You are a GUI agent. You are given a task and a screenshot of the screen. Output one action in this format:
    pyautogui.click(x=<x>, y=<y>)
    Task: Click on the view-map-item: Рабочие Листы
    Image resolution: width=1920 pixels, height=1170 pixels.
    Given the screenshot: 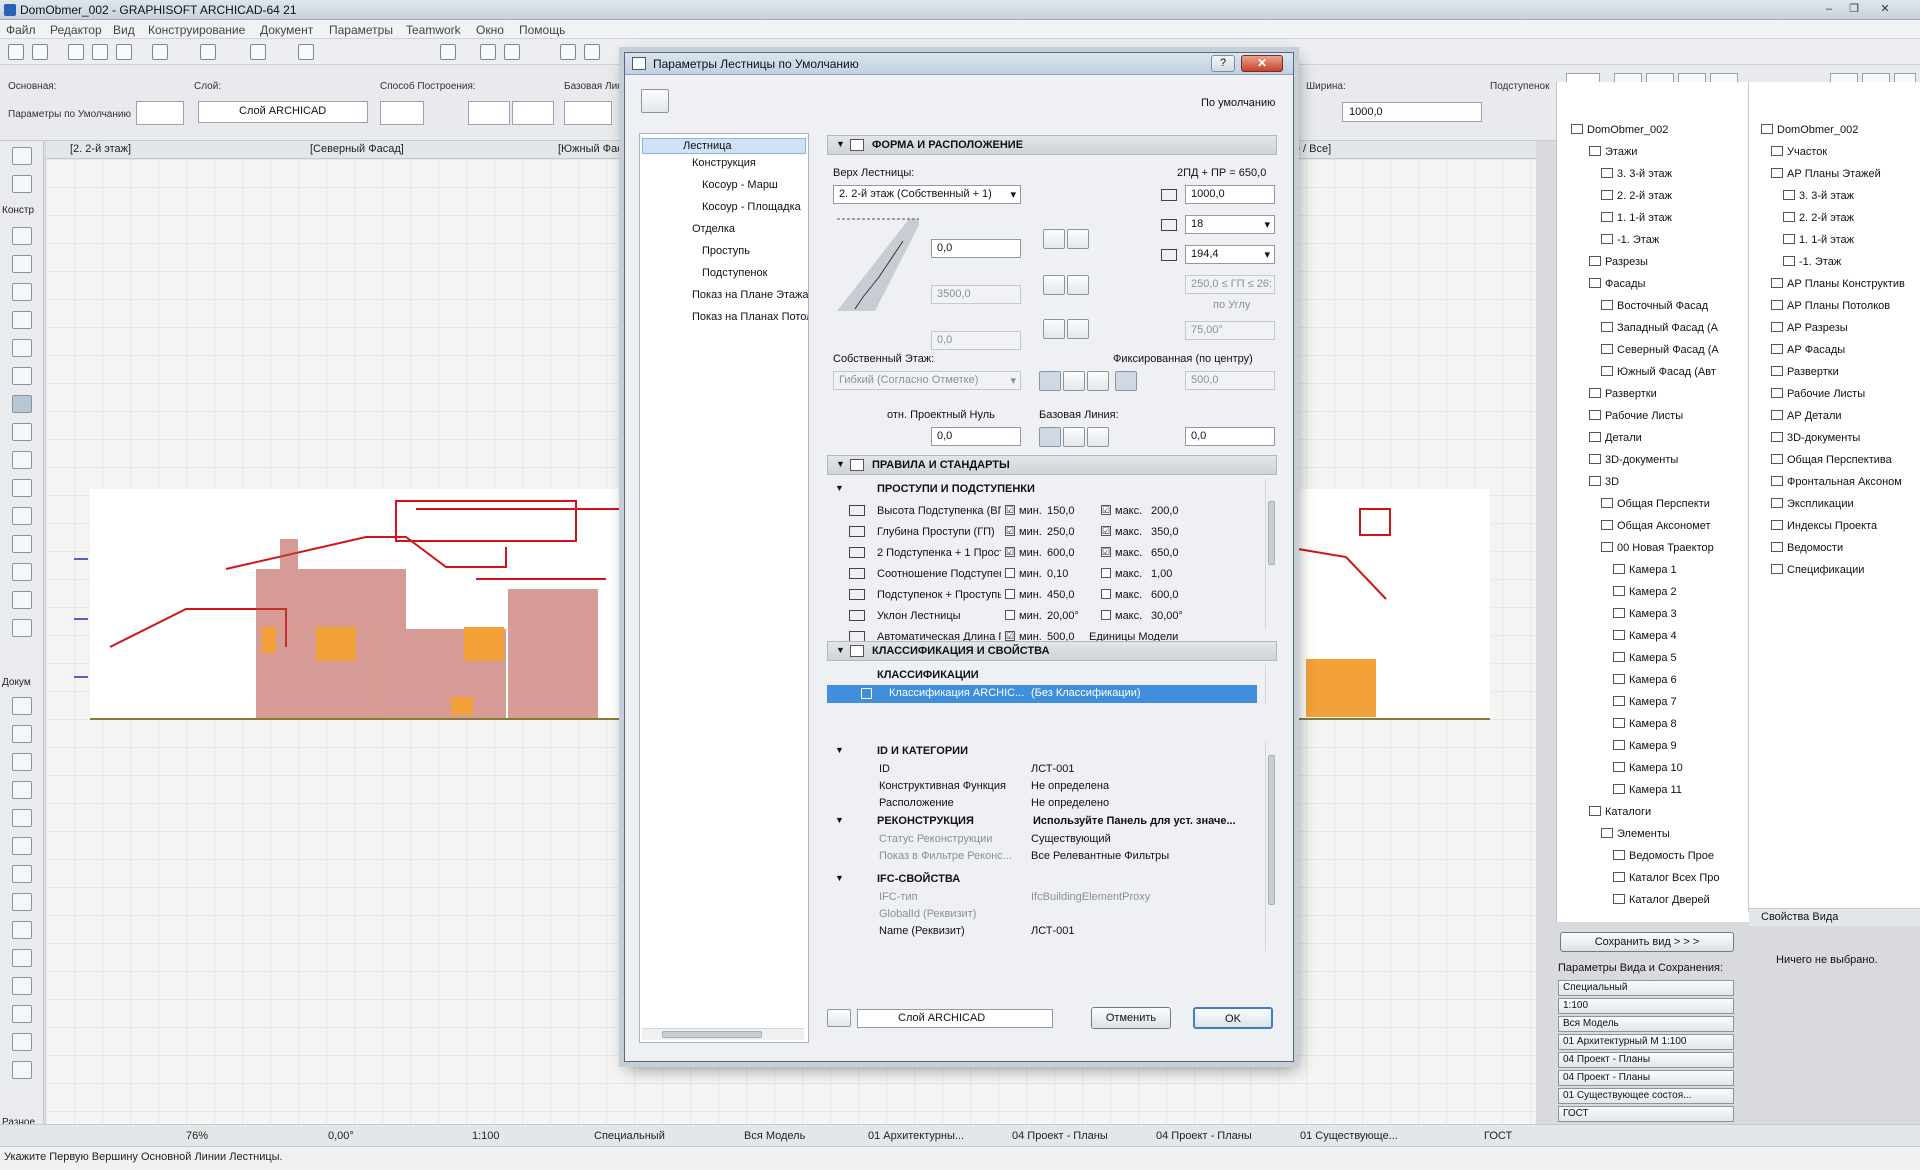 What is the action you would take?
    pyautogui.click(x=1818, y=394)
    